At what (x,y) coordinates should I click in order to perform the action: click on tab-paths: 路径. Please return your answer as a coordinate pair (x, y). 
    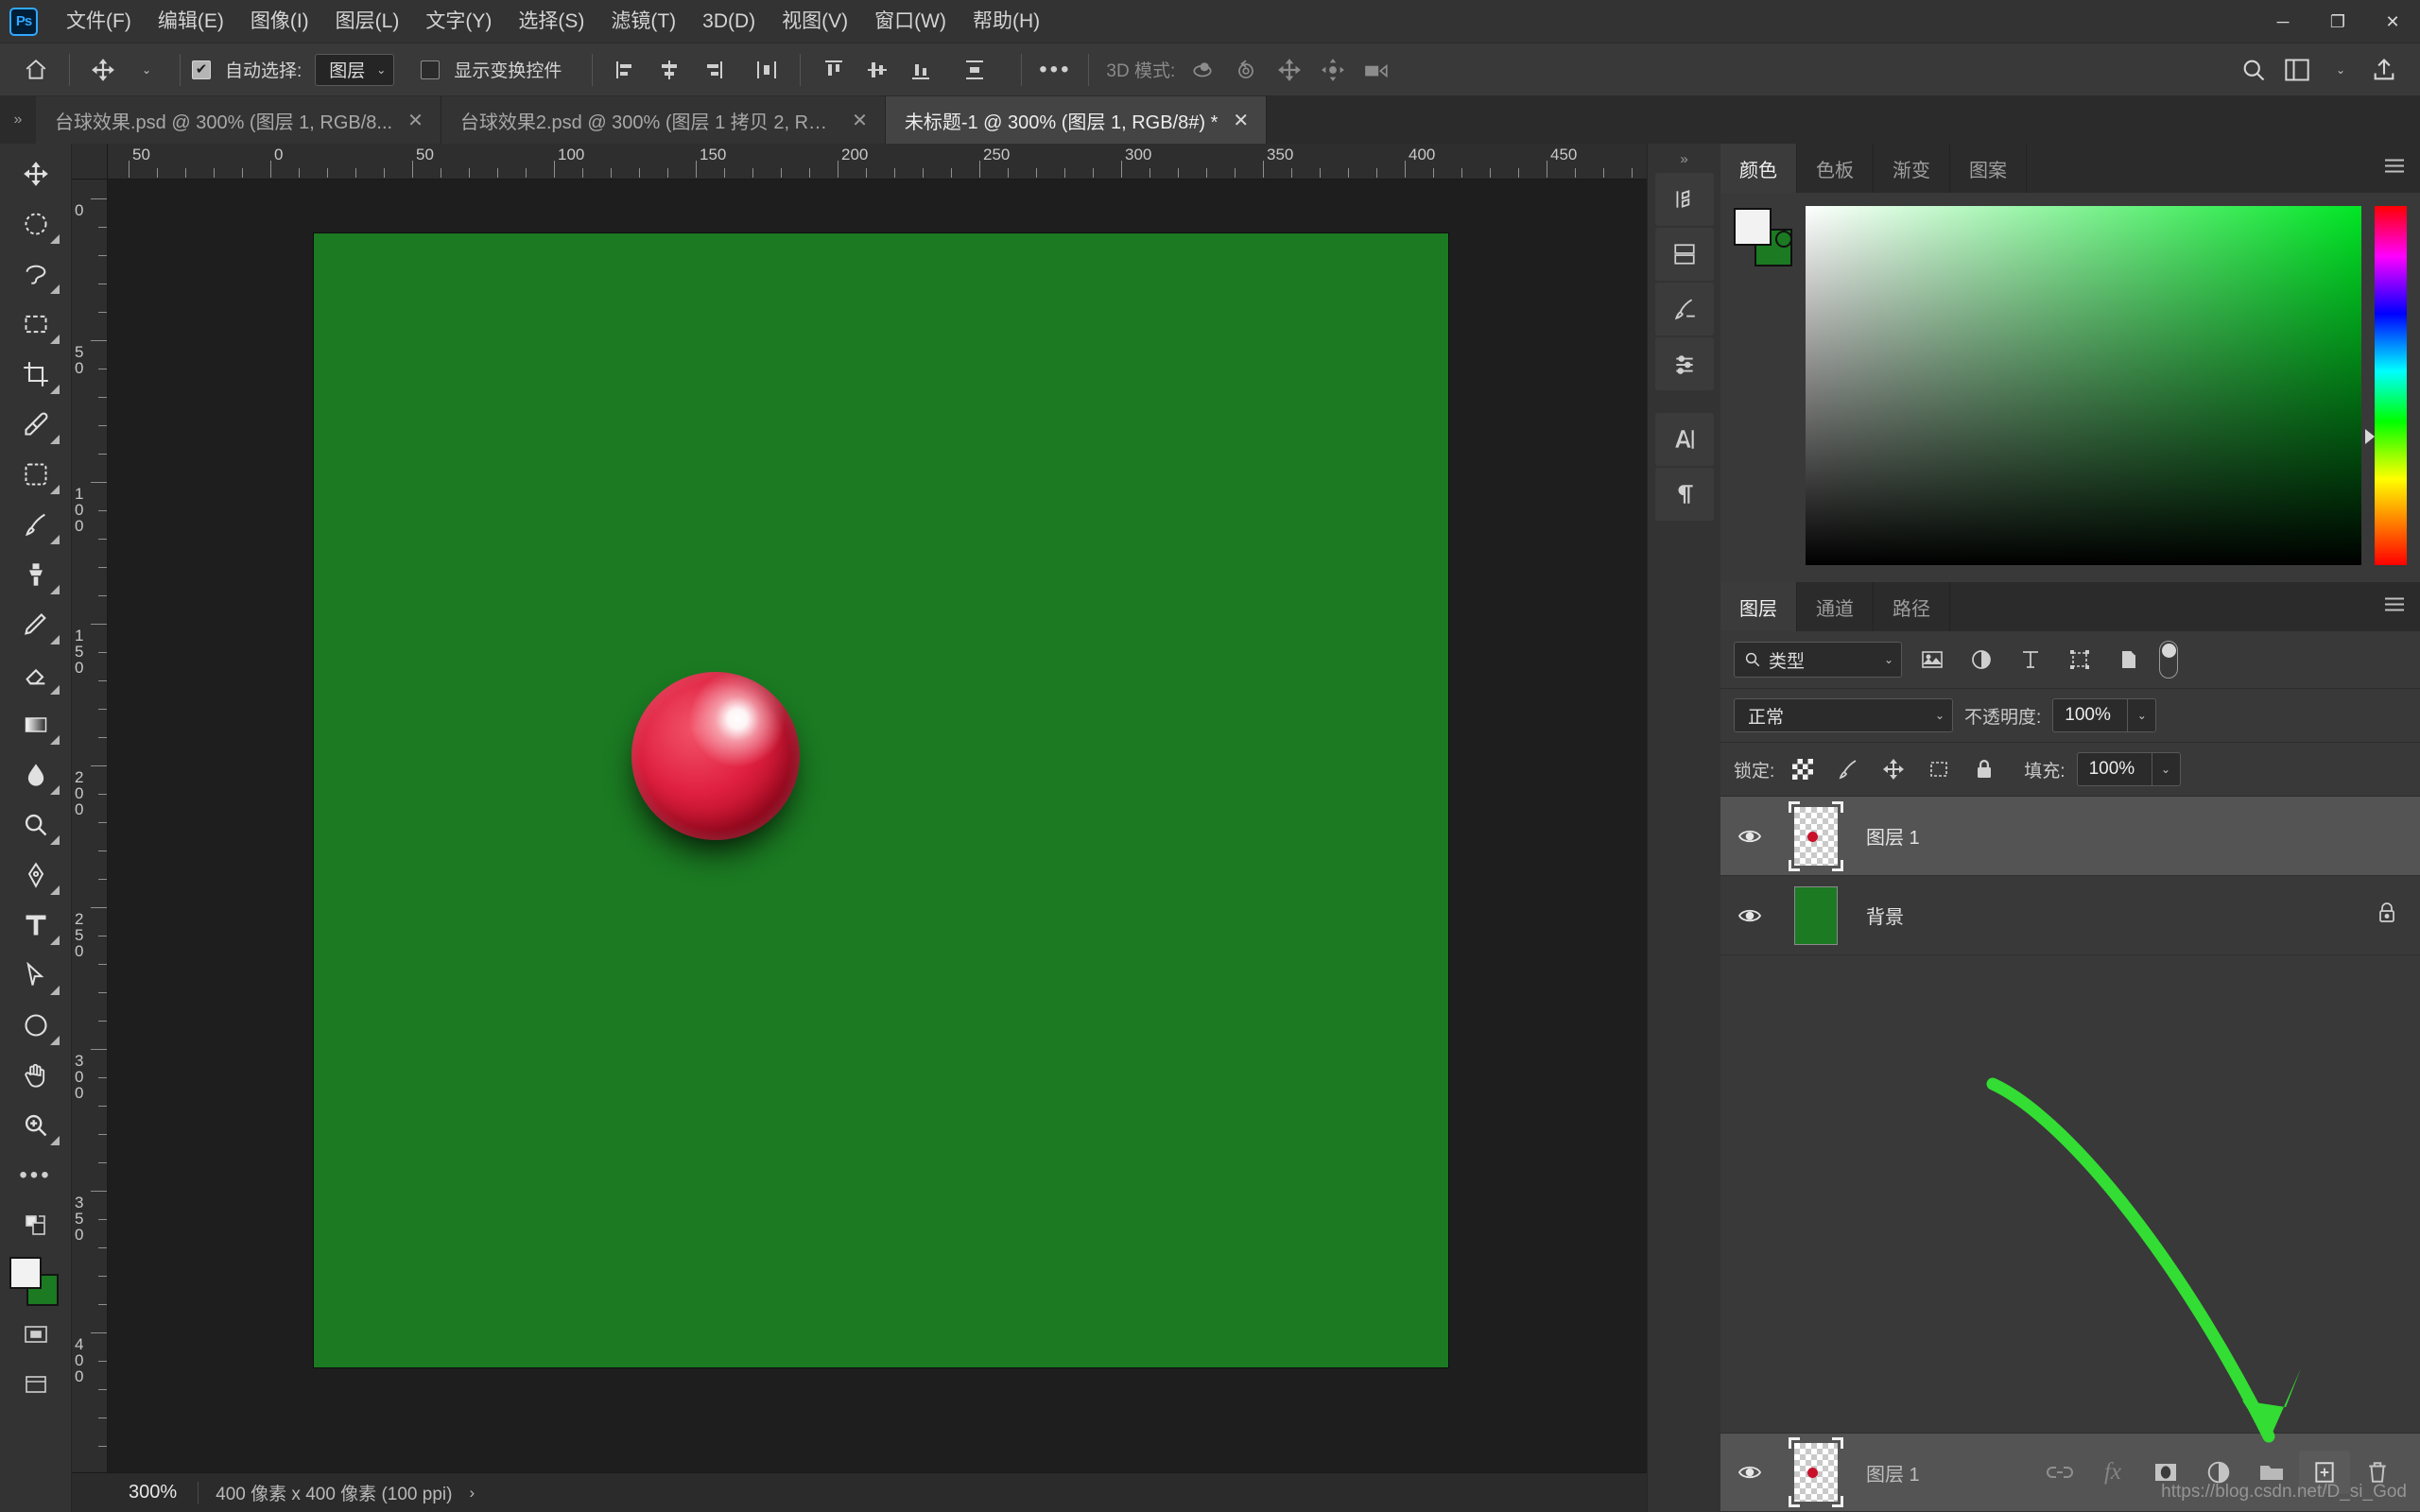
    Looking at the image, I should click on (1912, 606).